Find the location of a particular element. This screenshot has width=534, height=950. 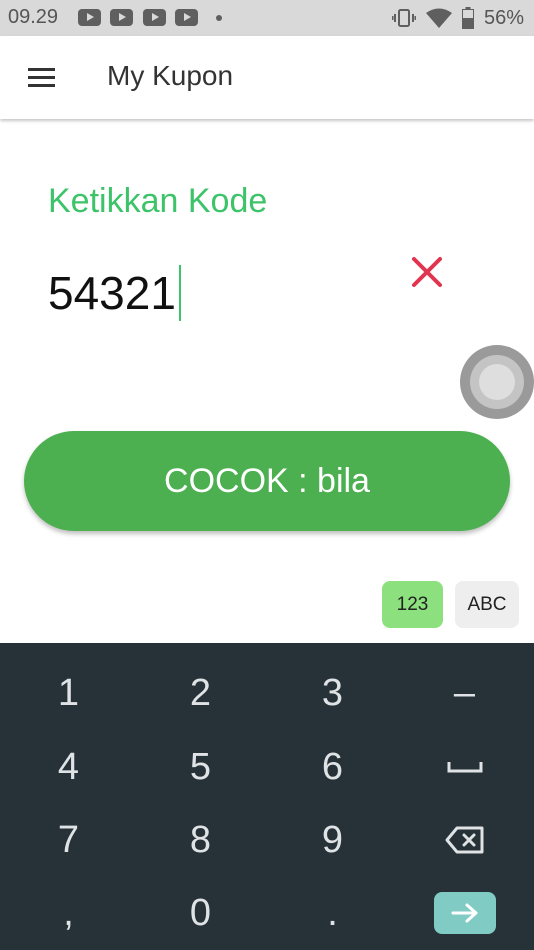

battery-icon is located at coordinates (467, 18).